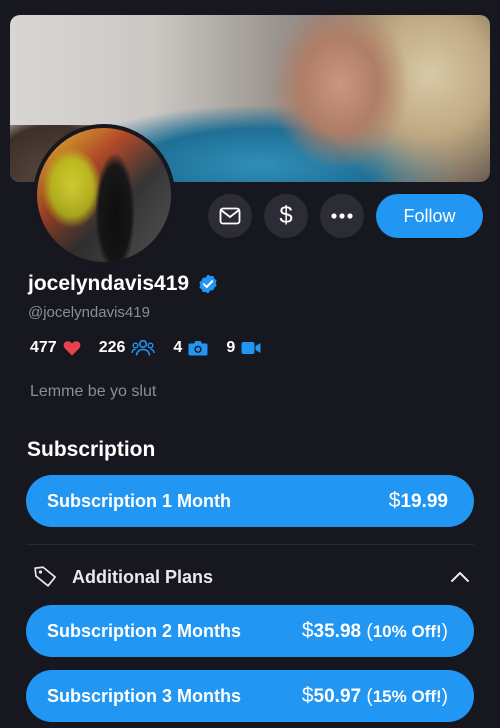 This screenshot has height=728, width=500. I want to click on verified-badge-icon, so click(208, 284).